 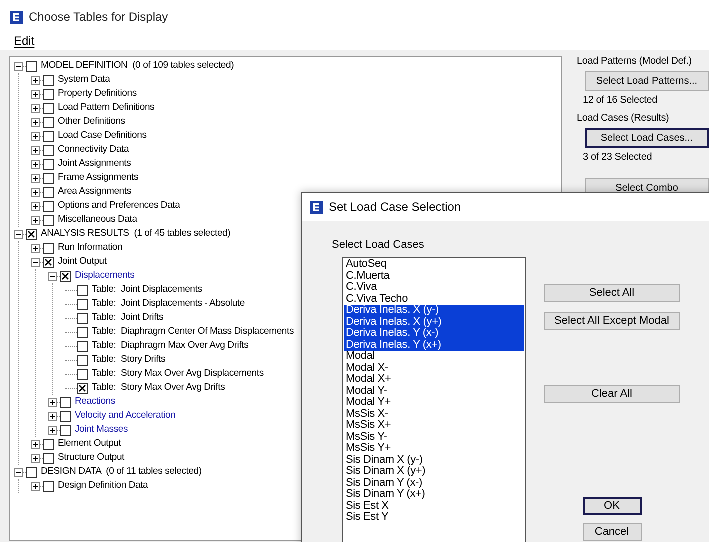 What do you see at coordinates (434, 345) in the screenshot?
I see `list-item: Deriva Inelas. Y (x+)` at bounding box center [434, 345].